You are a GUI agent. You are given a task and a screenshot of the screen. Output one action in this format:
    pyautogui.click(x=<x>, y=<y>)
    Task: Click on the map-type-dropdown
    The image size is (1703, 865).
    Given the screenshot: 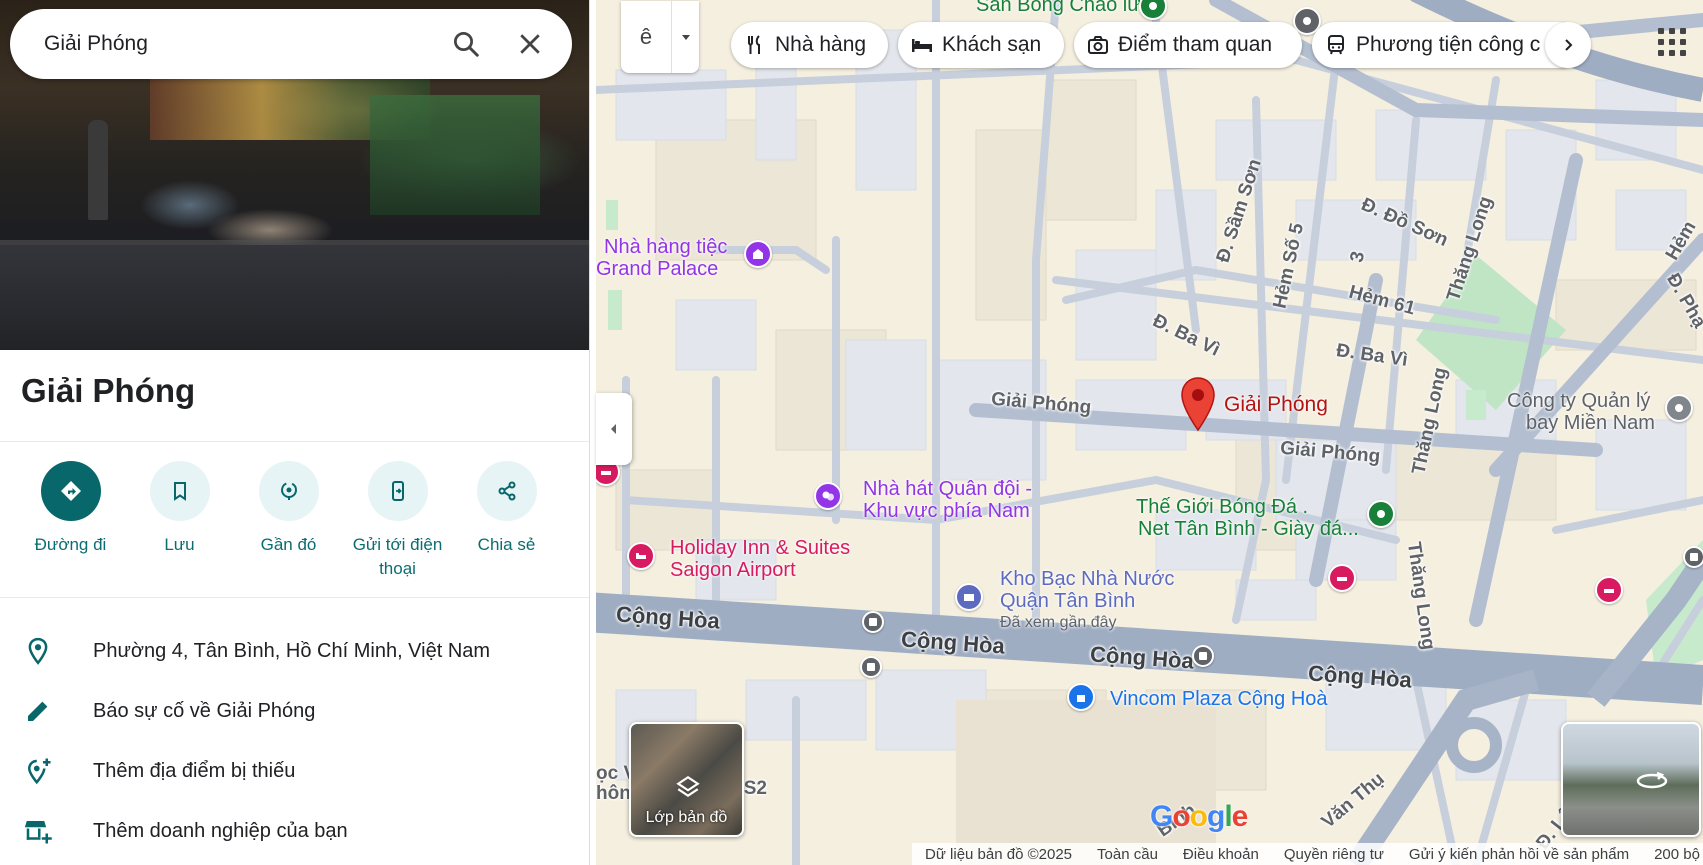 What is the action you would take?
    pyautogui.click(x=685, y=37)
    